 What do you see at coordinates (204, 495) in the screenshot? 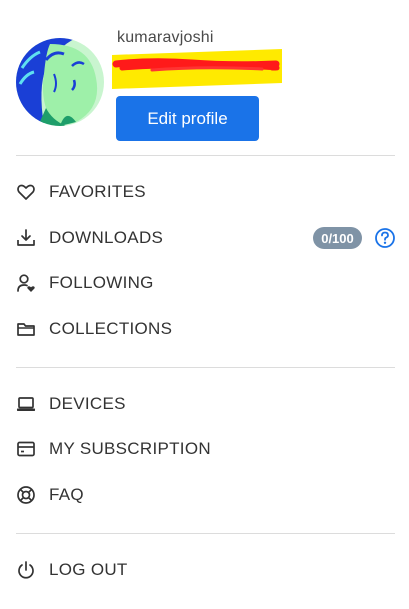
I see `menu-item-faq: FAQ` at bounding box center [204, 495].